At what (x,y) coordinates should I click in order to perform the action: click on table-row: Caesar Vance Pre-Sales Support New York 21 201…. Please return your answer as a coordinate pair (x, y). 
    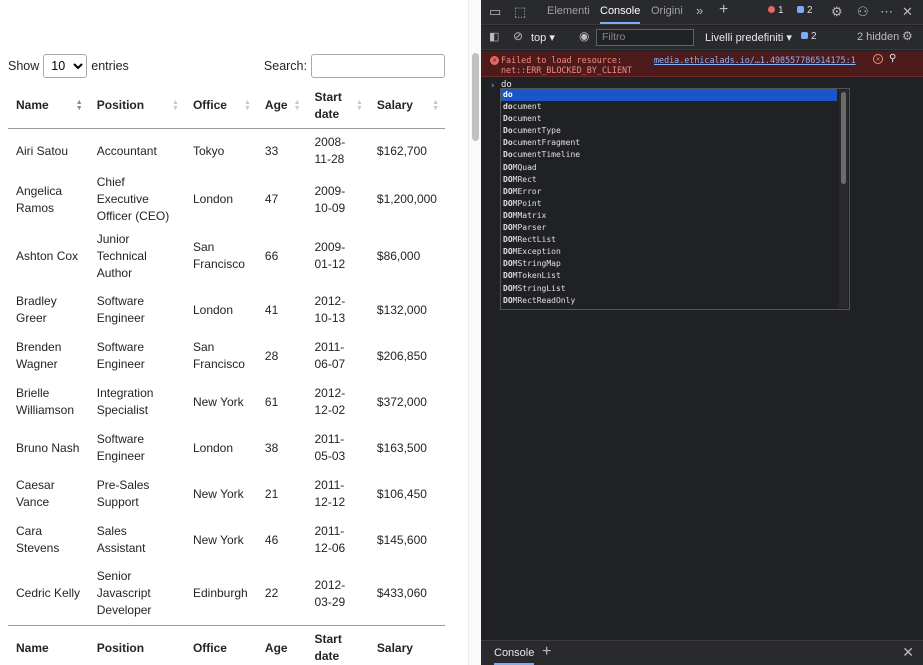
    Looking at the image, I should click on (226, 494).